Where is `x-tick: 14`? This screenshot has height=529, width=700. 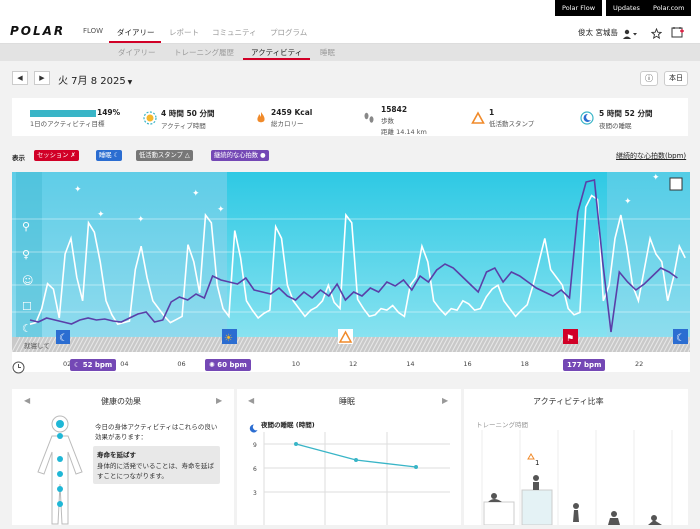 x-tick: 14 is located at coordinates (410, 364).